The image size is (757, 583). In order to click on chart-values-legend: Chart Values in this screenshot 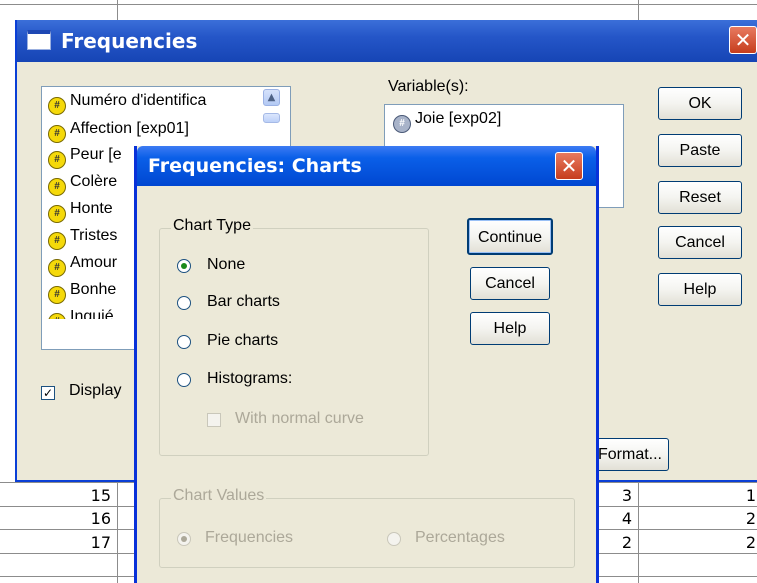, I will do `click(219, 496)`.